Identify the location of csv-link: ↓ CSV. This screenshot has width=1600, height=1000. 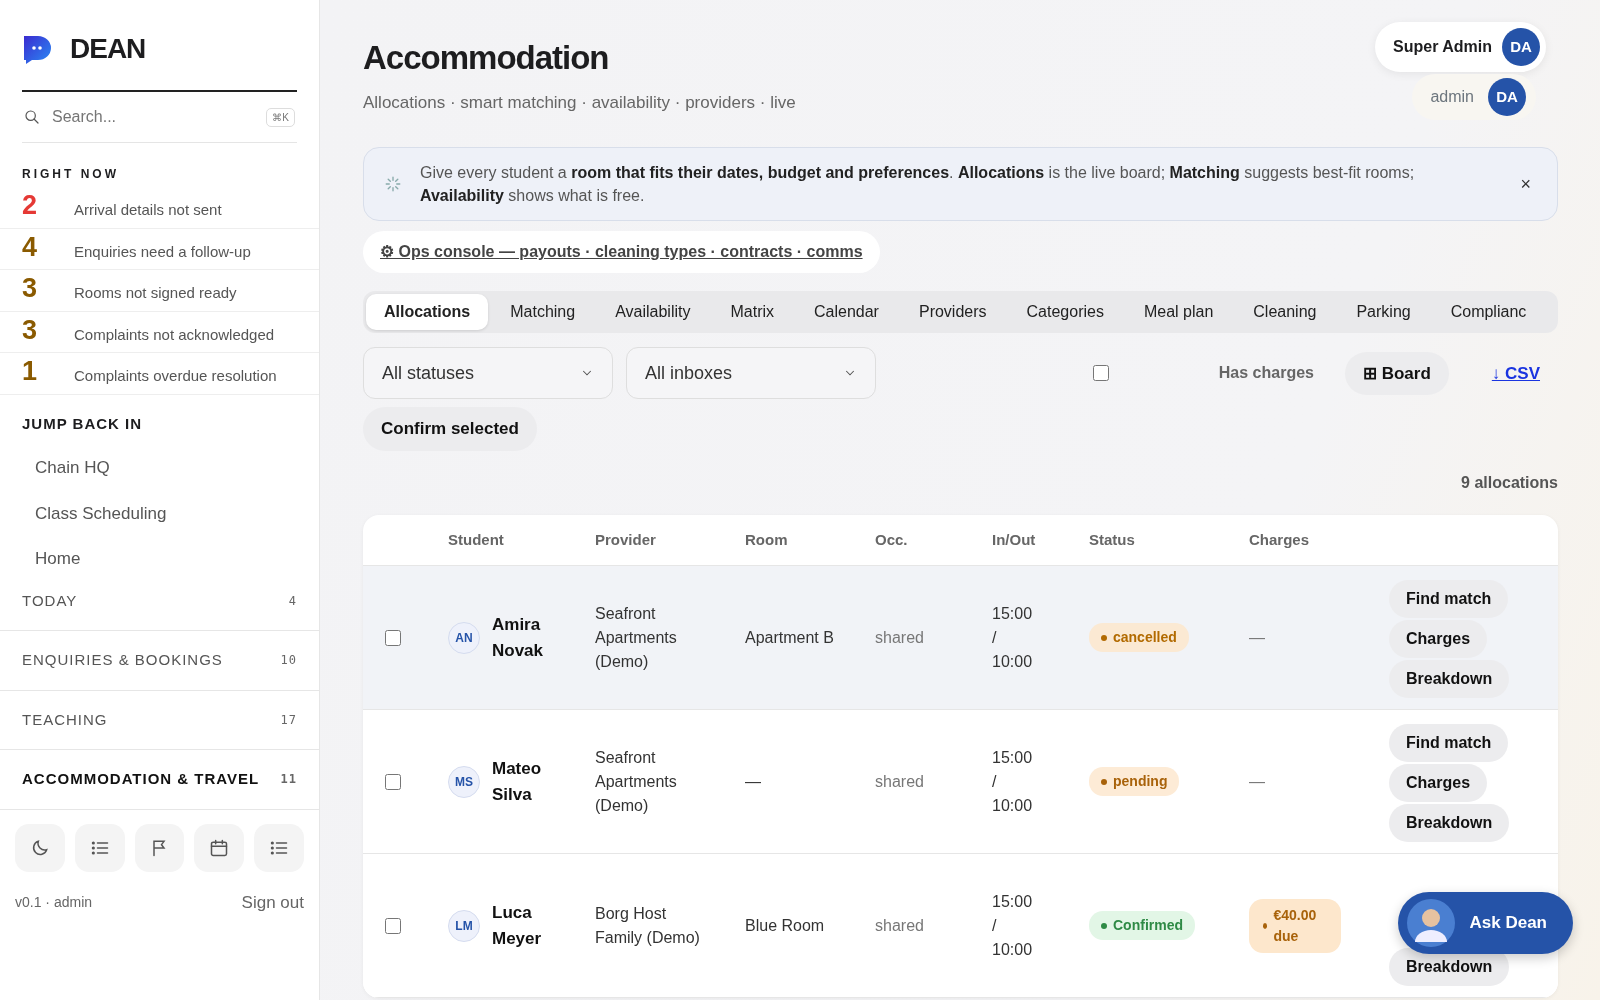
(1515, 373).